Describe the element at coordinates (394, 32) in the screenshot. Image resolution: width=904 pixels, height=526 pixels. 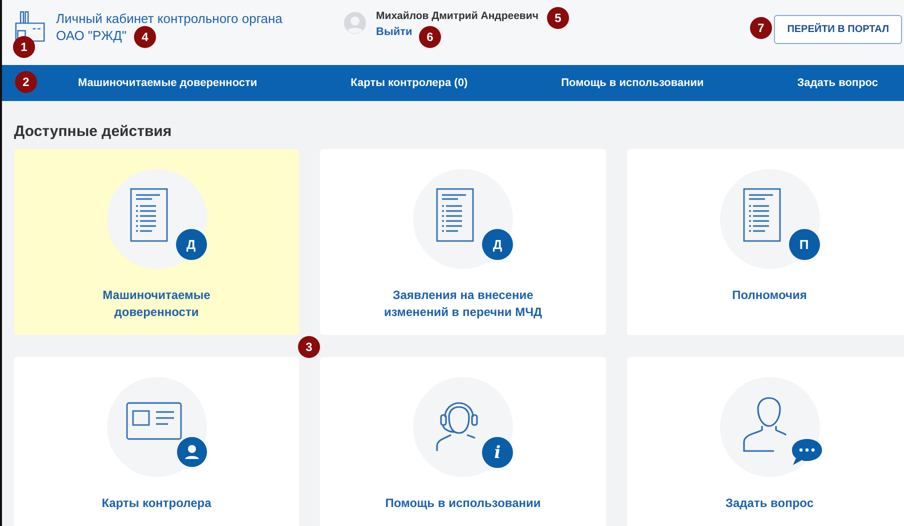
I see `logout-link: Выйти` at that location.